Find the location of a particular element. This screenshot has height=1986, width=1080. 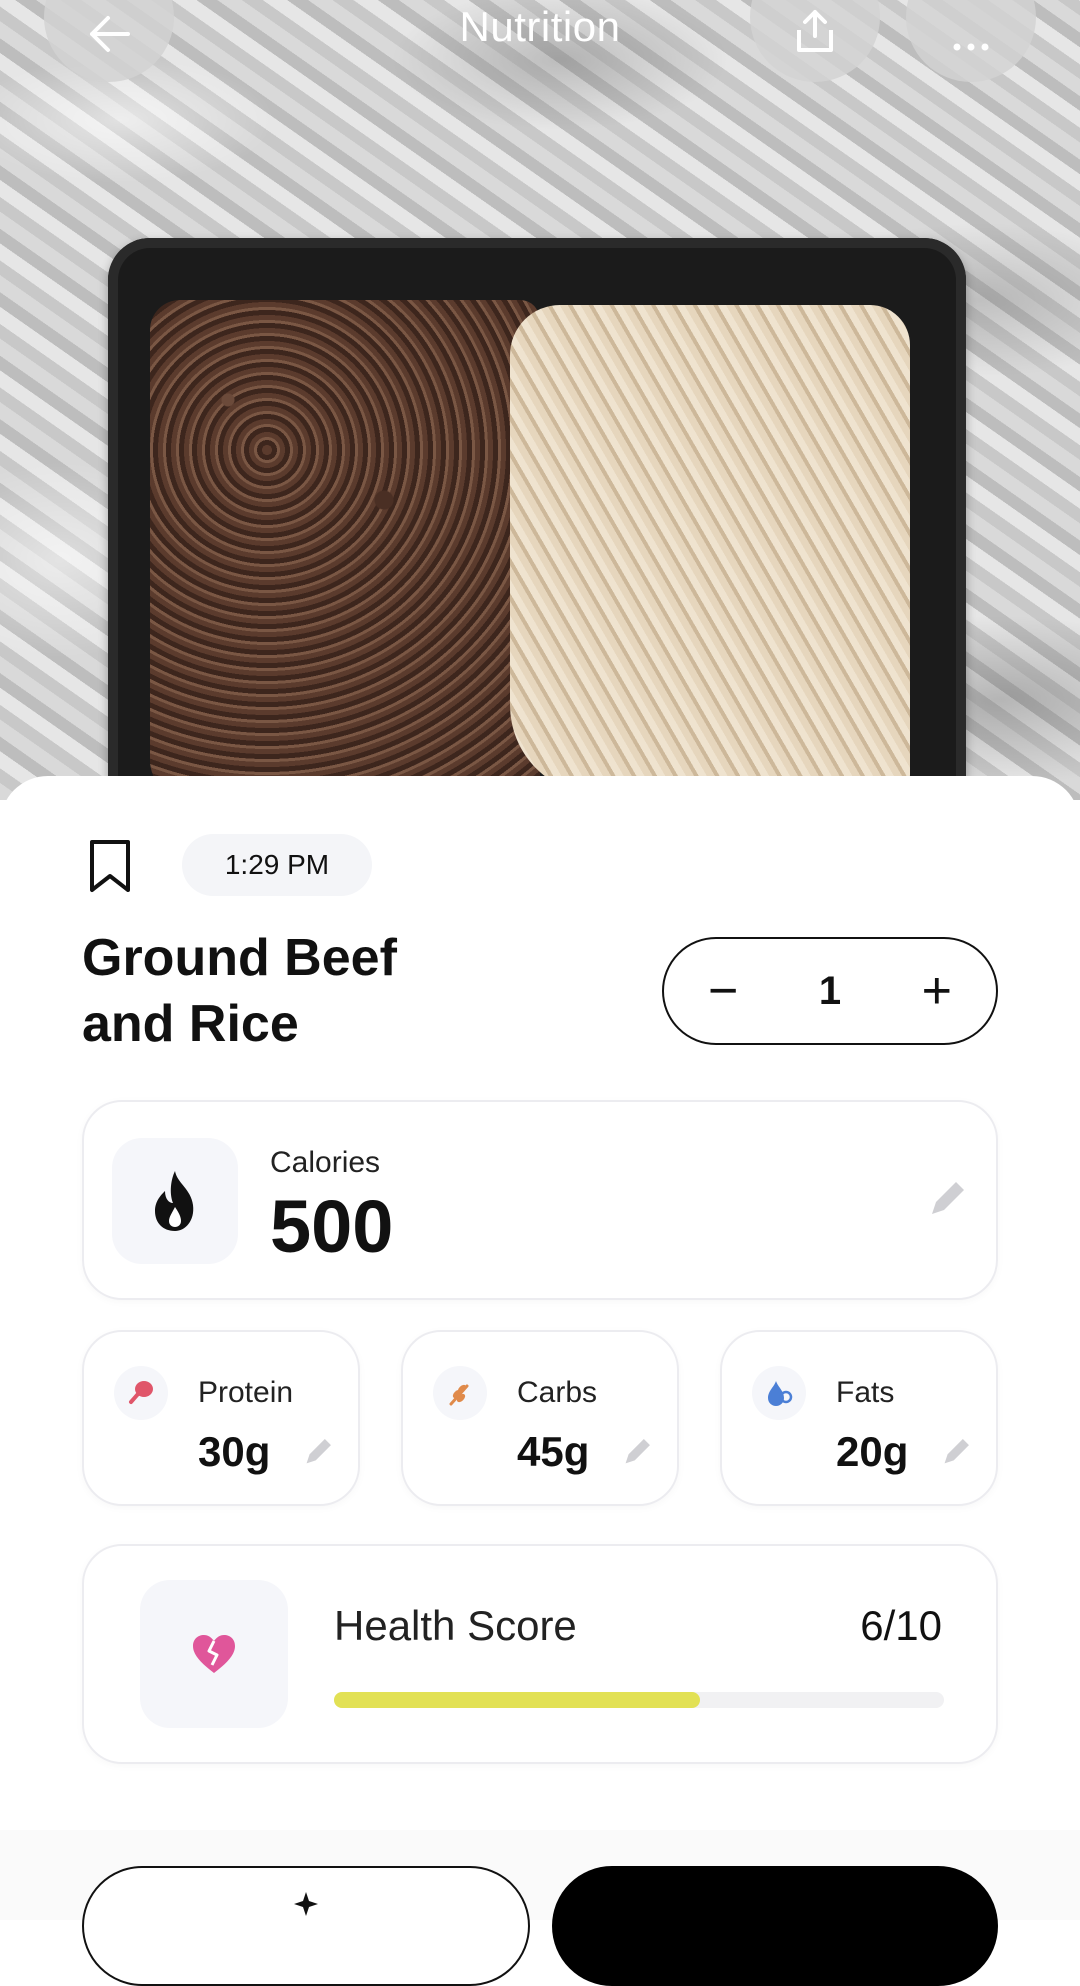

more-dots-icon is located at coordinates (971, 47).